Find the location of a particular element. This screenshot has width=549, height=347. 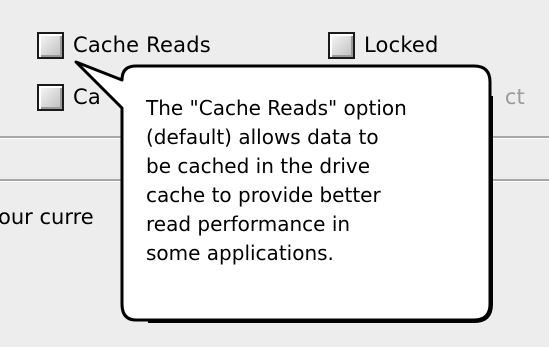

cache-writes-checkbox-box is located at coordinates (50, 97).